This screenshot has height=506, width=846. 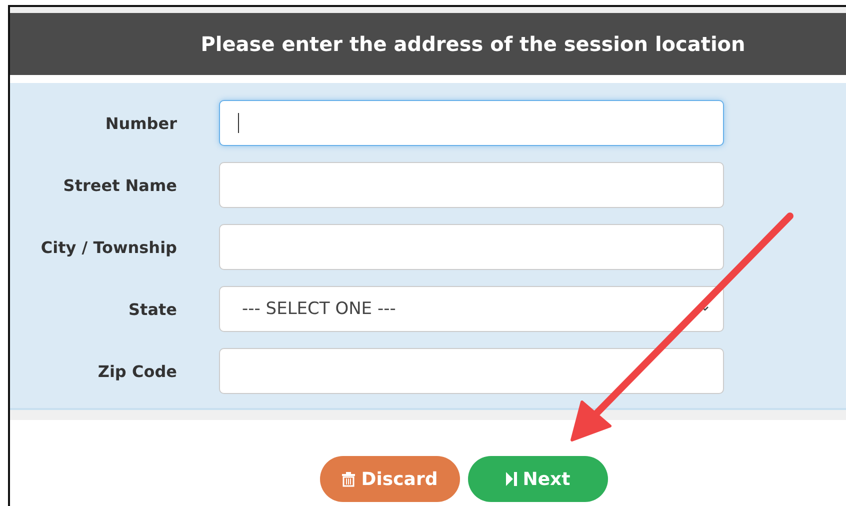 What do you see at coordinates (120, 185) in the screenshot?
I see `field-label: Street Name` at bounding box center [120, 185].